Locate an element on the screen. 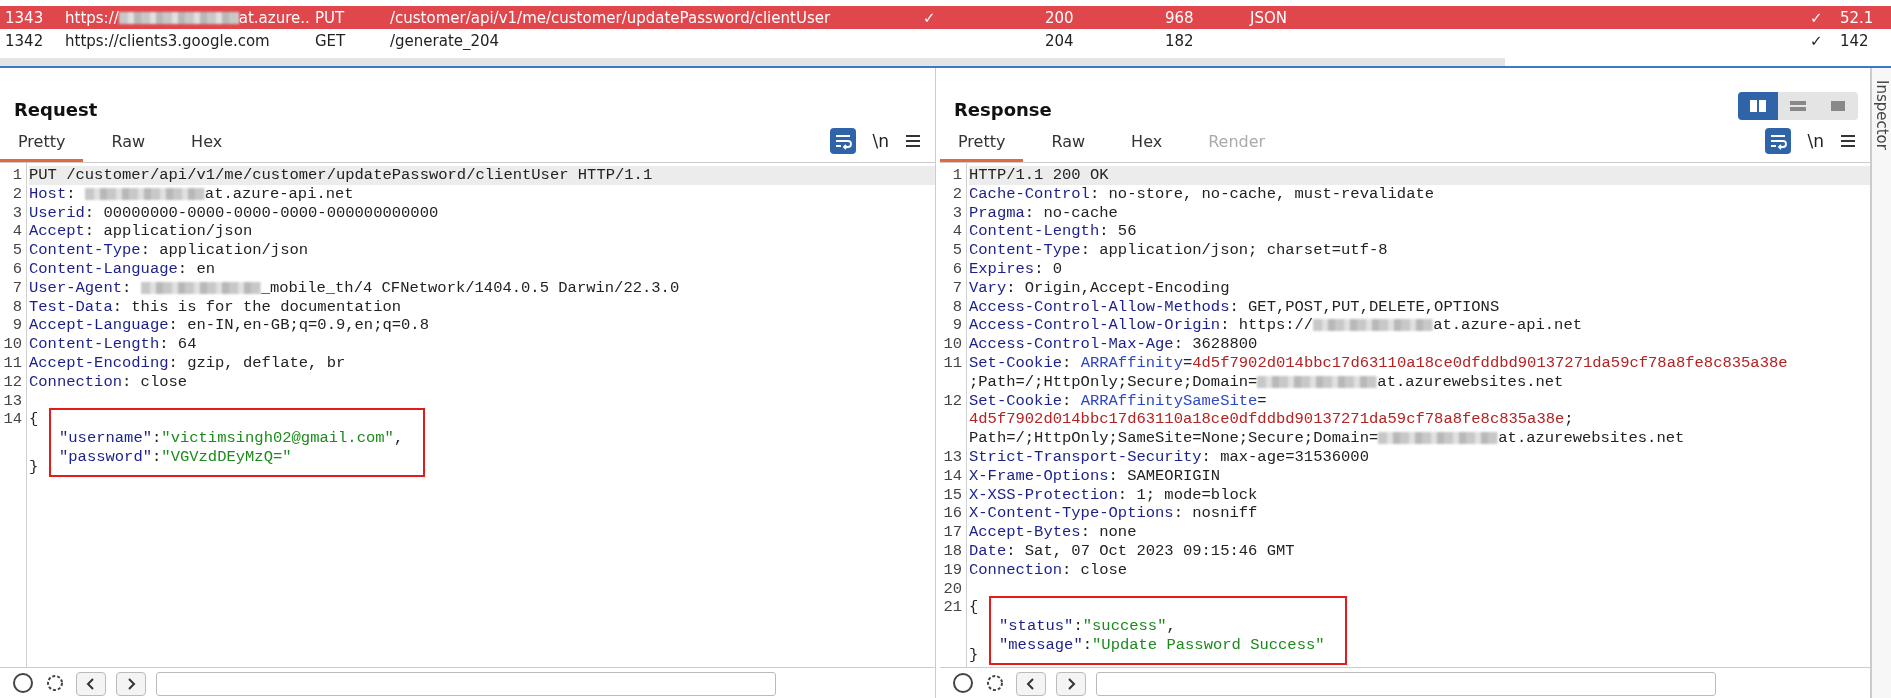  line-number: 21 is located at coordinates (952, 608).